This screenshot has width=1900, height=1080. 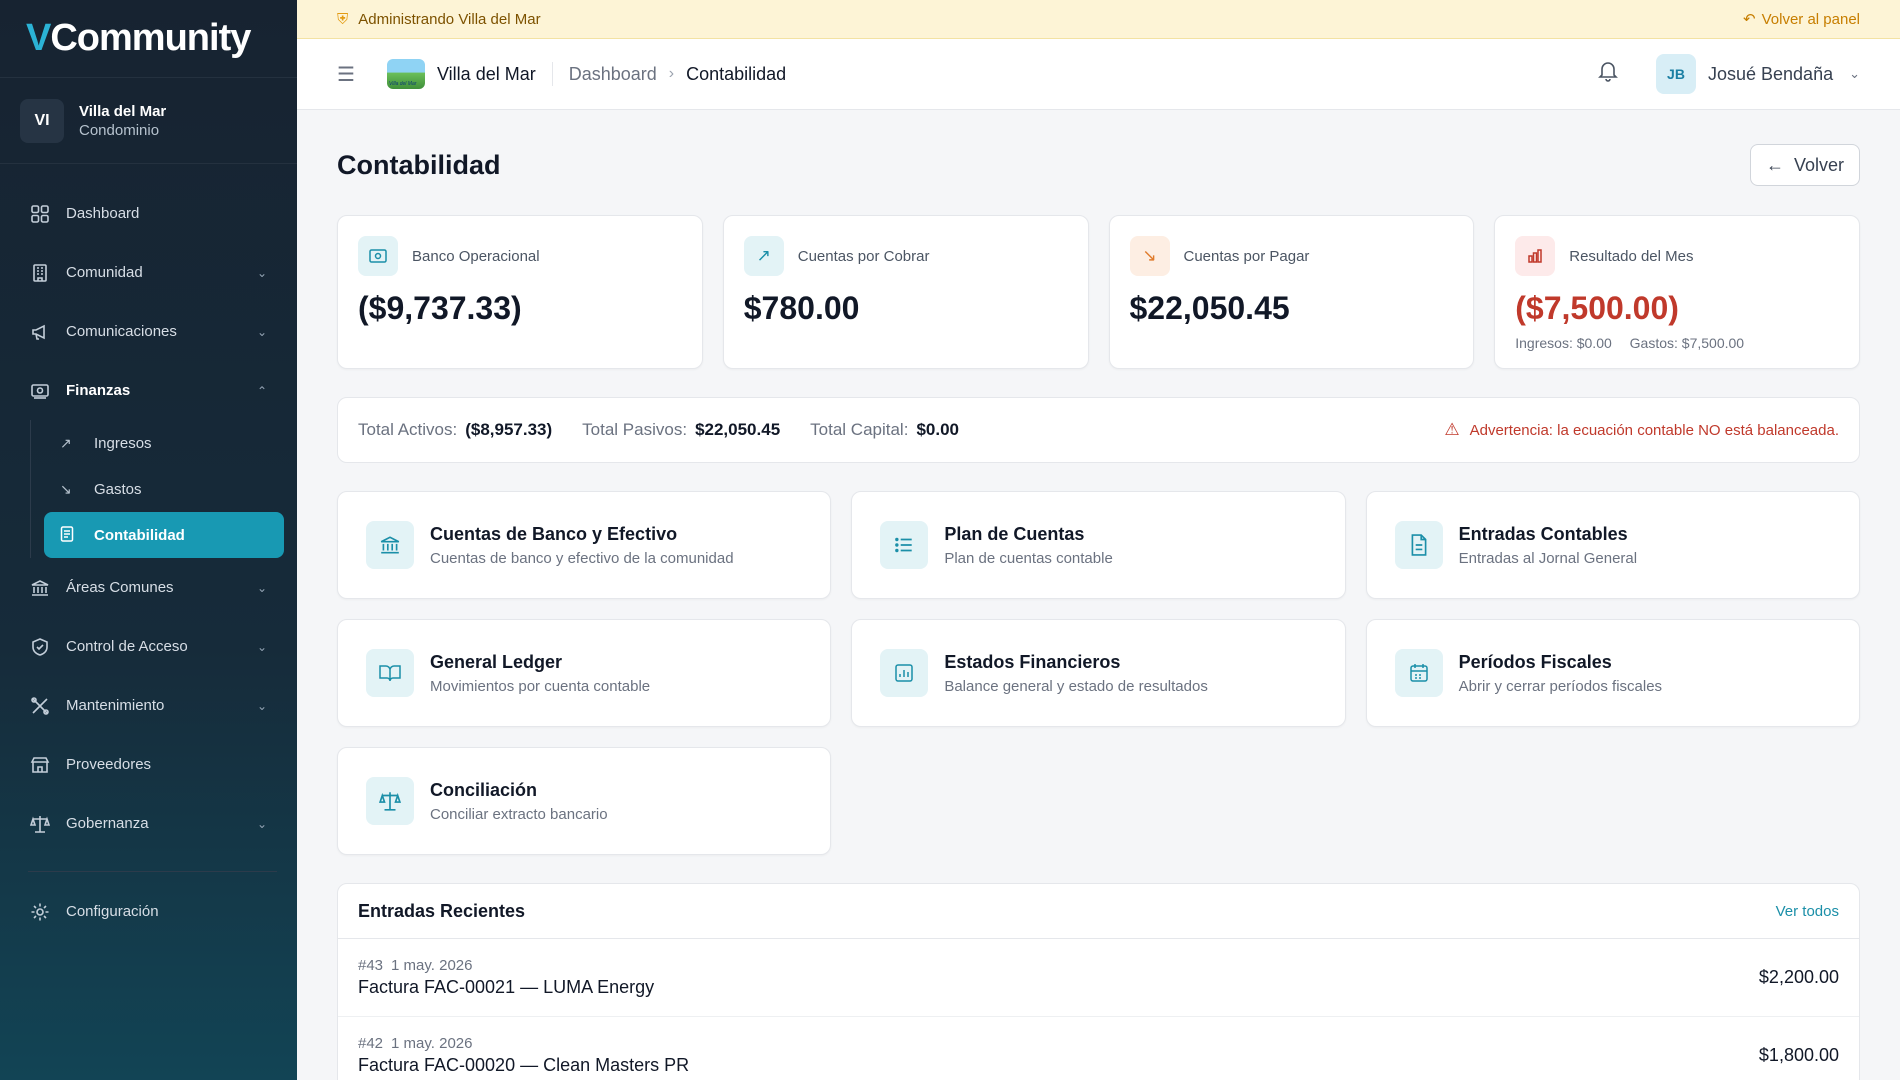 What do you see at coordinates (121, 331) in the screenshot?
I see `sidebar-item-label: Comunicaciones` at bounding box center [121, 331].